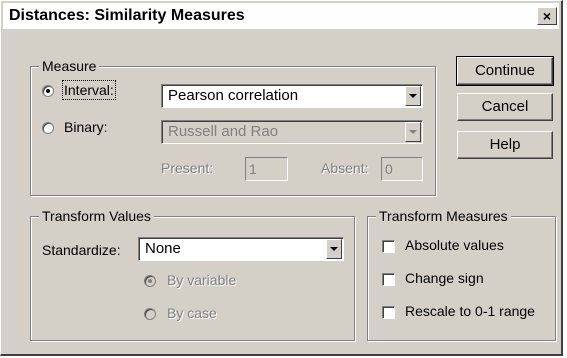 This screenshot has width=567, height=358. Describe the element at coordinates (388, 246) in the screenshot. I see `absolute-values-checkbox` at that location.